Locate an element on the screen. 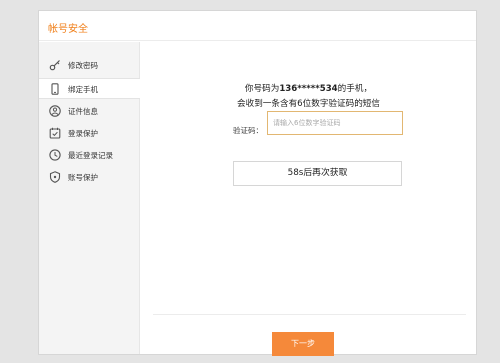 The height and width of the screenshot is (363, 500). sidebar-item-bind-phone: 绑定手机 is located at coordinates (89, 88).